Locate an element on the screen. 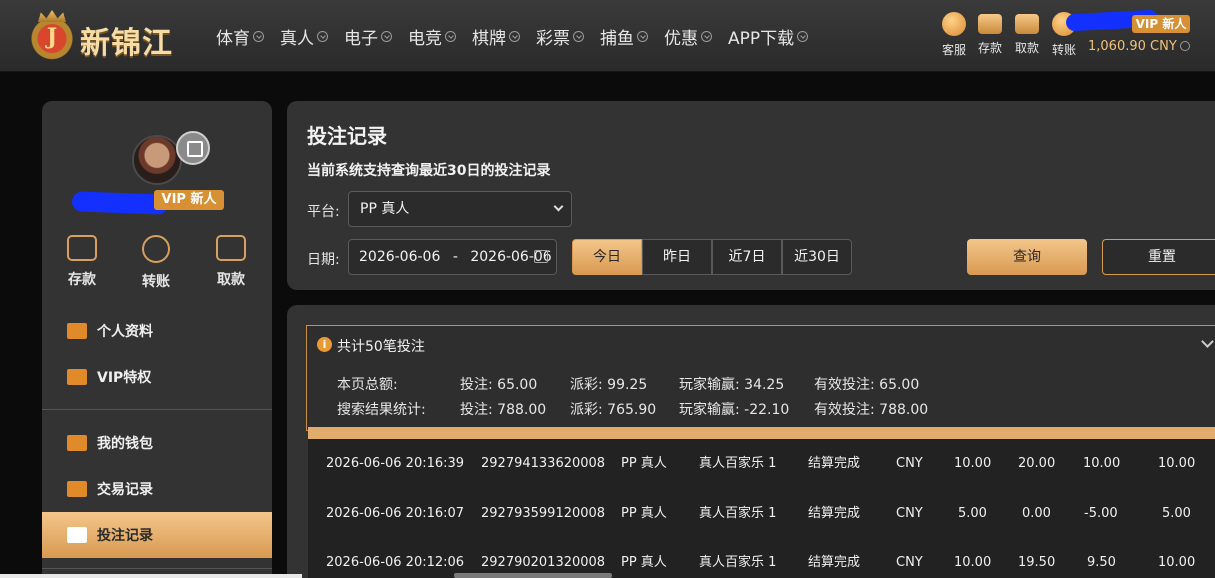 The image size is (1215, 578). nav-promotions: 优惠 is located at coordinates (688, 36).